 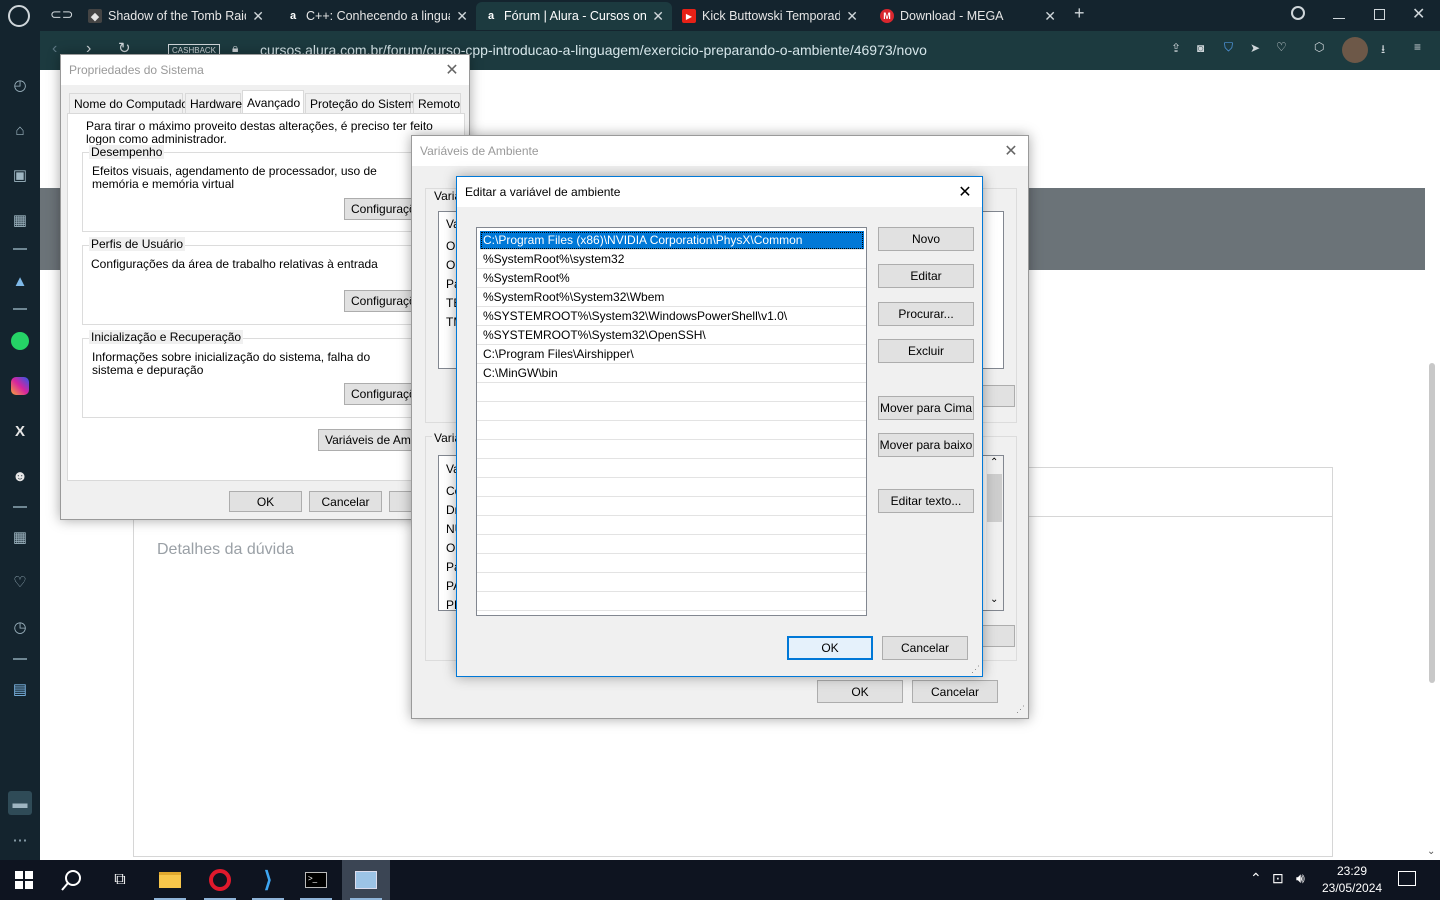 I want to click on file-explorer-icon, so click(x=170, y=880).